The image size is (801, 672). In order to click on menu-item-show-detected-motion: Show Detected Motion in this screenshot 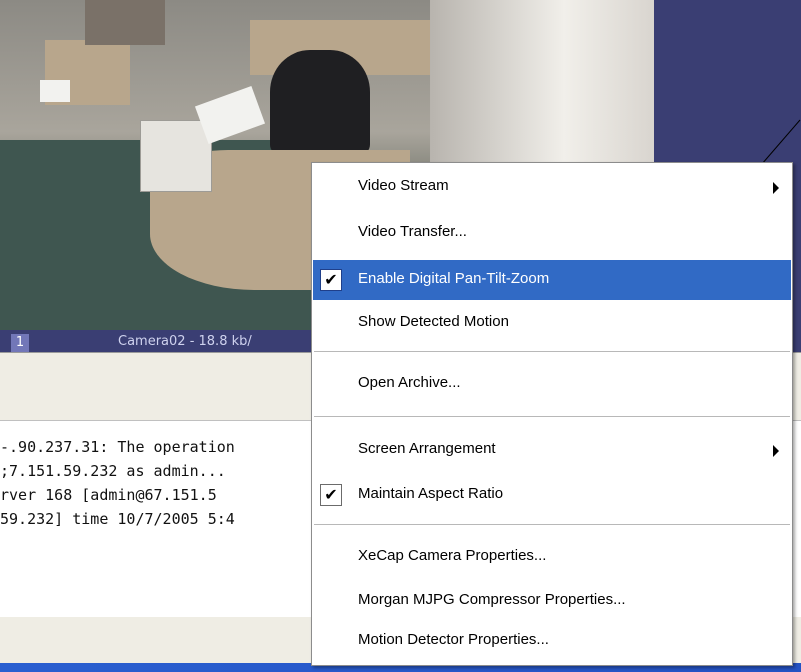, I will do `click(552, 323)`.